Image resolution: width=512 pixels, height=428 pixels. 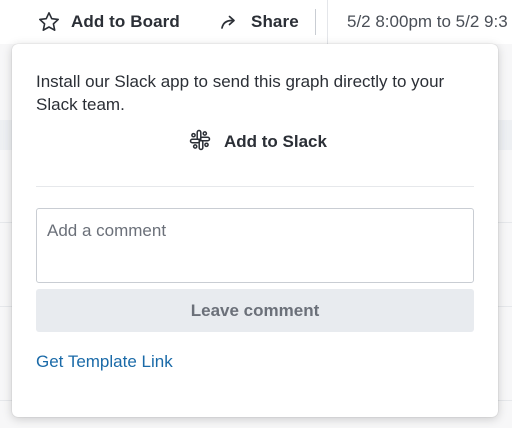 What do you see at coordinates (315, 22) in the screenshot?
I see `toolbar-divider` at bounding box center [315, 22].